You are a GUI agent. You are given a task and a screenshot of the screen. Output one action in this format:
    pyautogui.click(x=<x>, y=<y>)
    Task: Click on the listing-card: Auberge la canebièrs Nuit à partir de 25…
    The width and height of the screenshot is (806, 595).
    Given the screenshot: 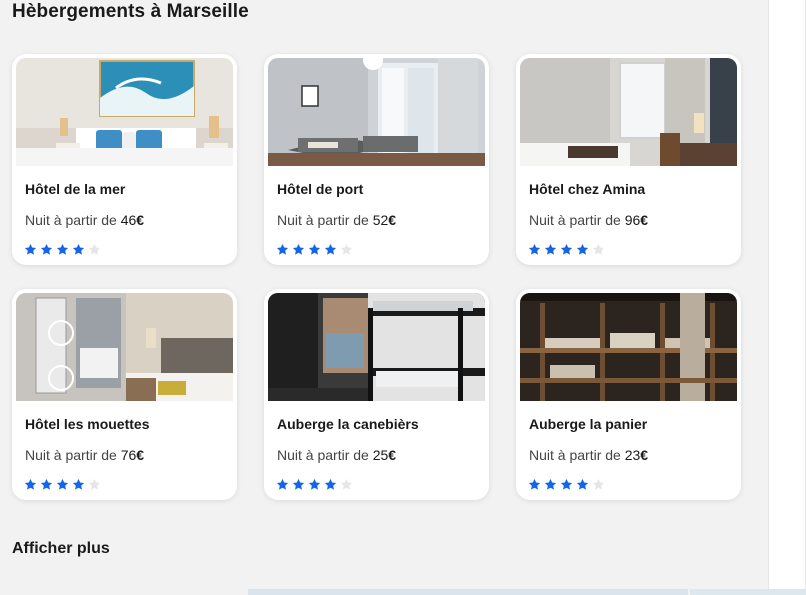 What is the action you would take?
    pyautogui.click(x=376, y=394)
    